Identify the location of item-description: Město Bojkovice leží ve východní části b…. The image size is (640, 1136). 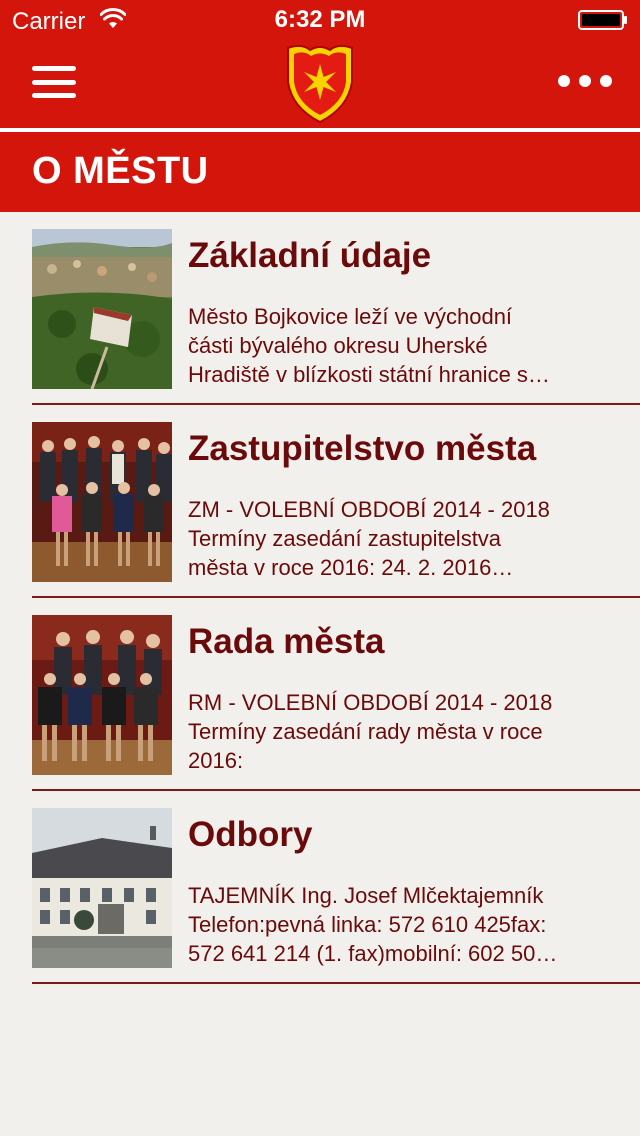
(369, 345).